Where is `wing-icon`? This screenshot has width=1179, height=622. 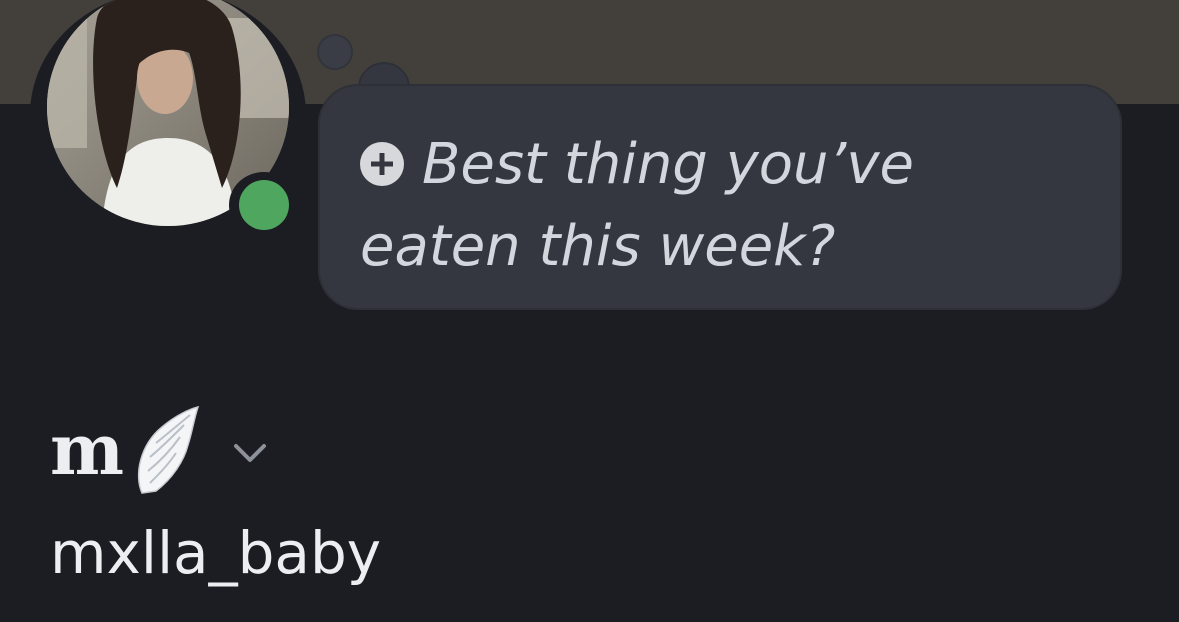 wing-icon is located at coordinates (169, 449).